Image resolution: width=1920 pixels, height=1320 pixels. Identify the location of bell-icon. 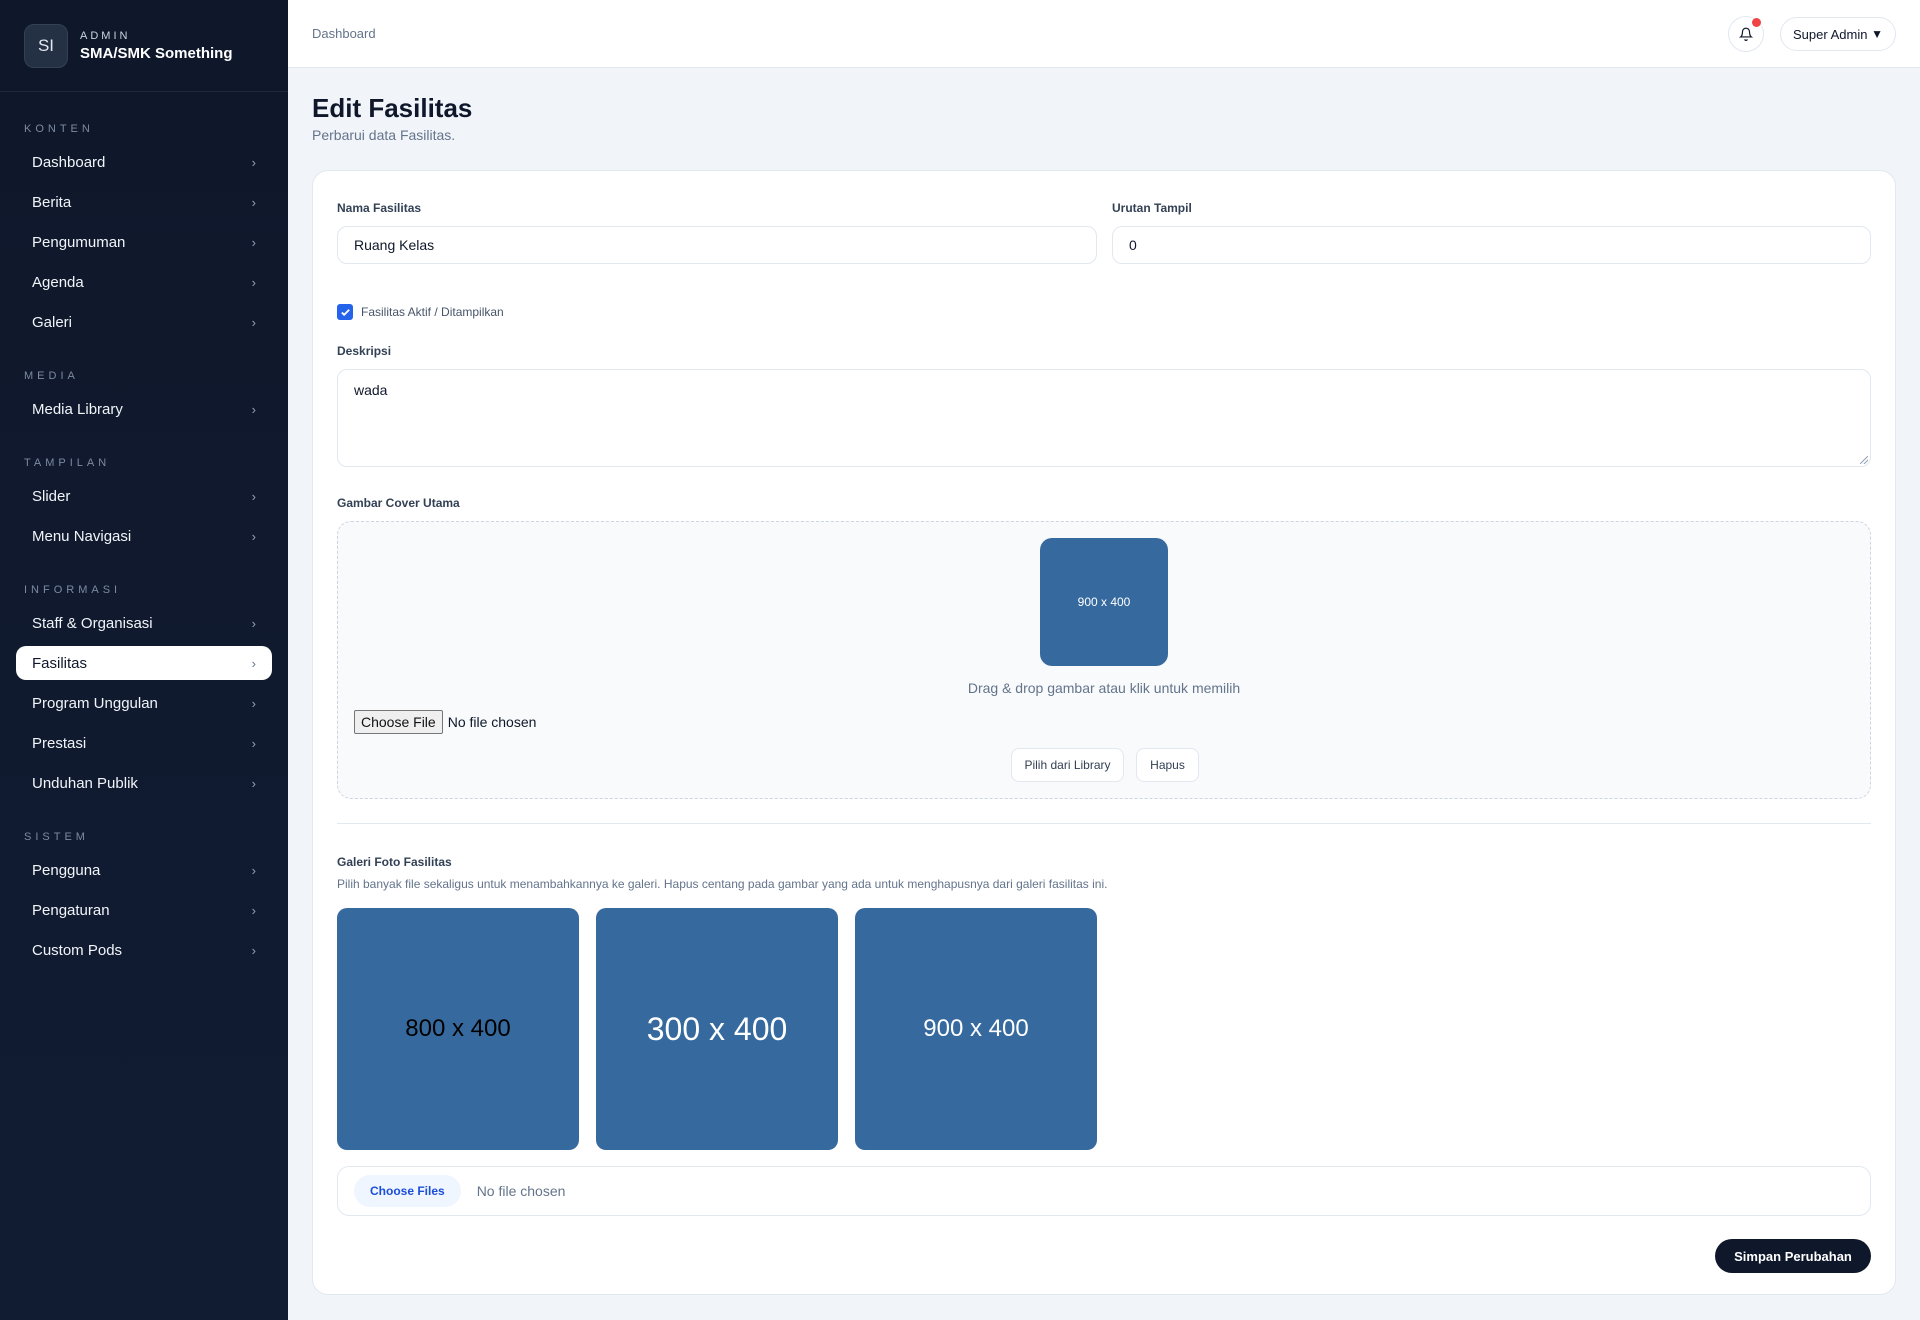
(1746, 34).